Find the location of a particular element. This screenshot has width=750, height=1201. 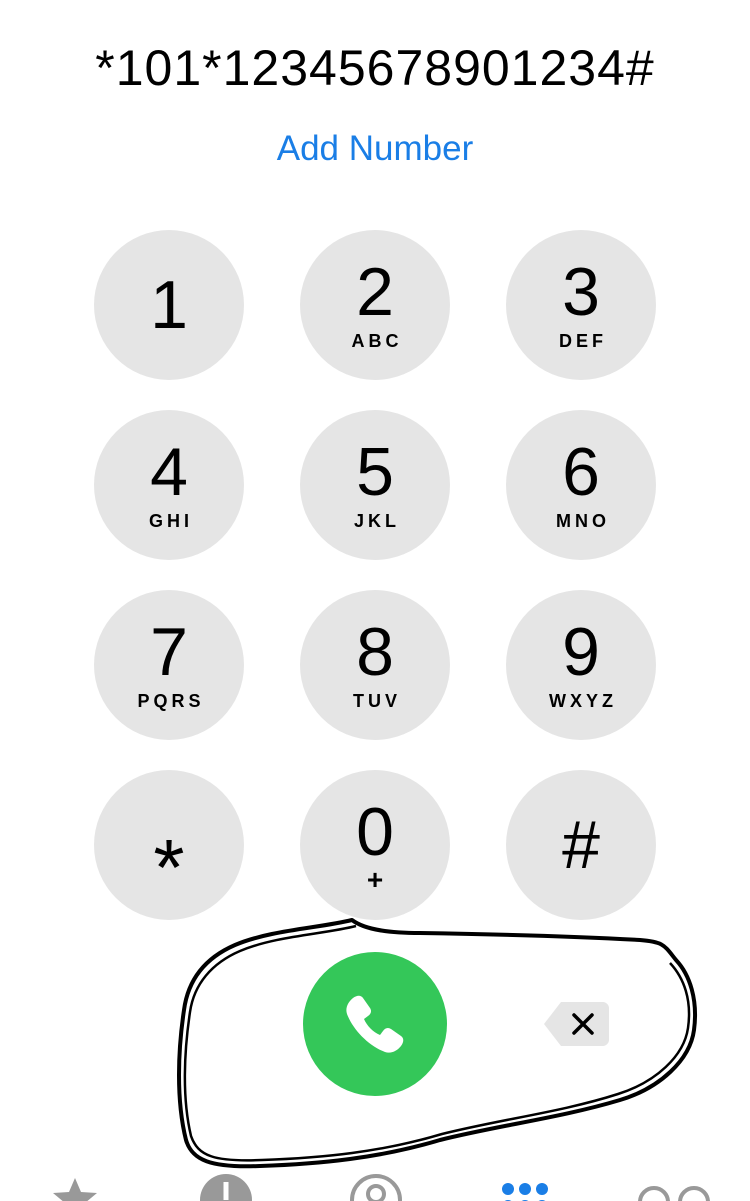

key-5: 5 JKL is located at coordinates (375, 485).